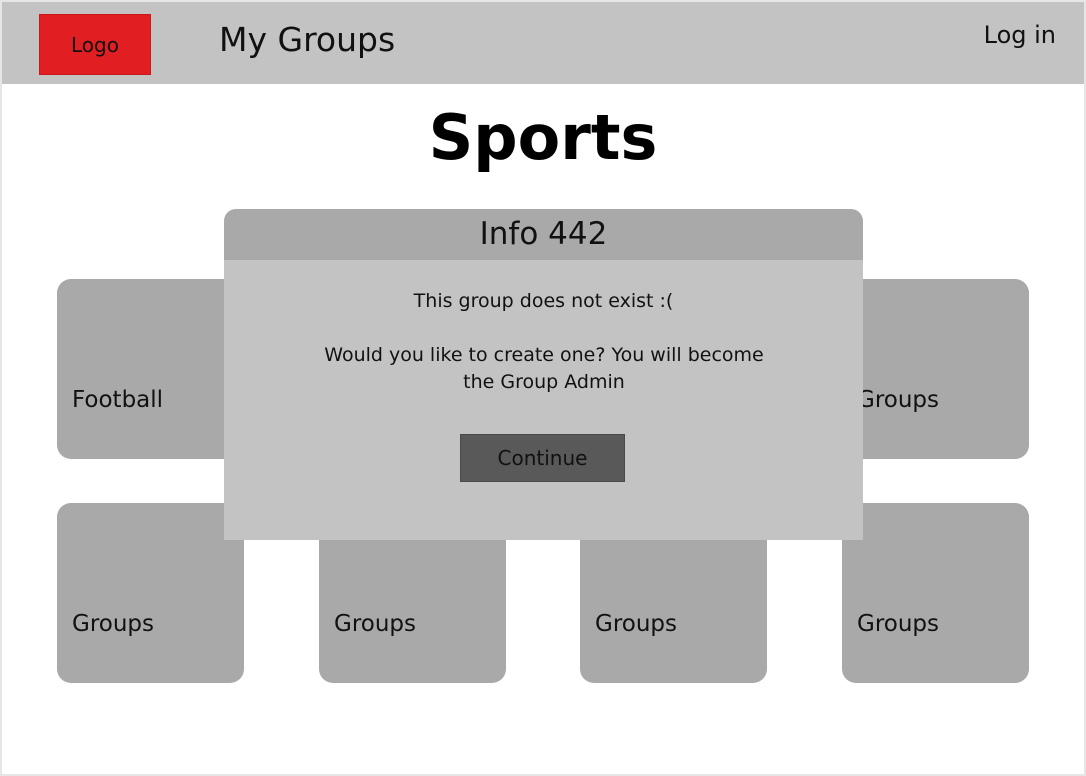  Describe the element at coordinates (150, 369) in the screenshot. I see `group-tile-football: Football` at that location.